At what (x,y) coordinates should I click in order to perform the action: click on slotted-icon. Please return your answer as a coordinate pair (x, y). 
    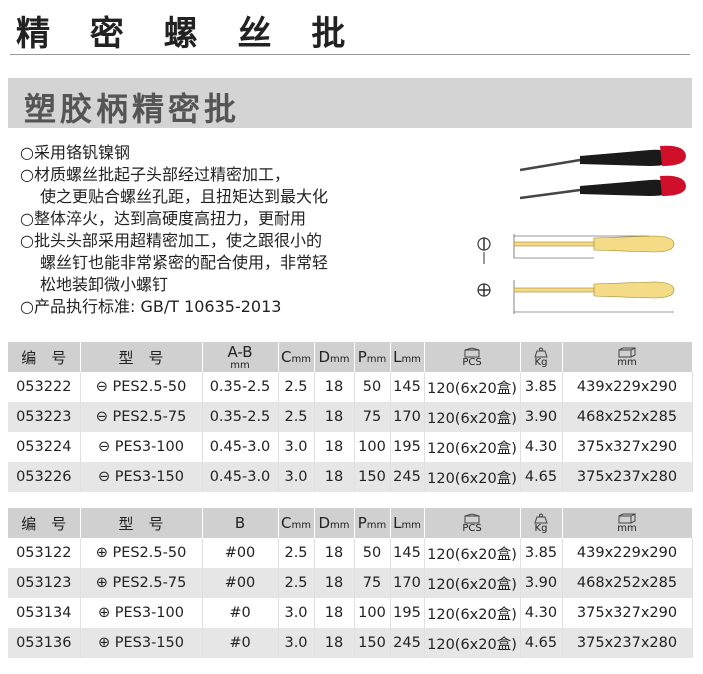
    Looking at the image, I should click on (484, 250).